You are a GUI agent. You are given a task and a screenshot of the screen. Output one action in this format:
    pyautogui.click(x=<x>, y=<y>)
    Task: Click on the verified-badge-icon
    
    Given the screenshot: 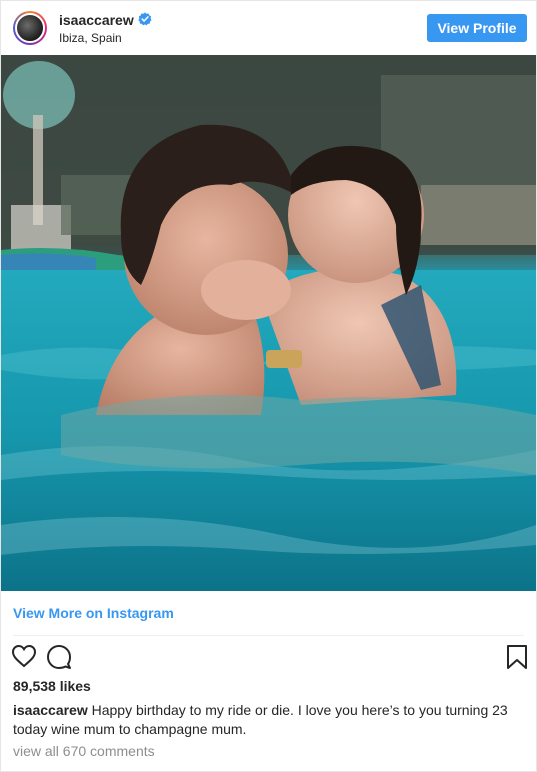 What is the action you would take?
    pyautogui.click(x=145, y=19)
    